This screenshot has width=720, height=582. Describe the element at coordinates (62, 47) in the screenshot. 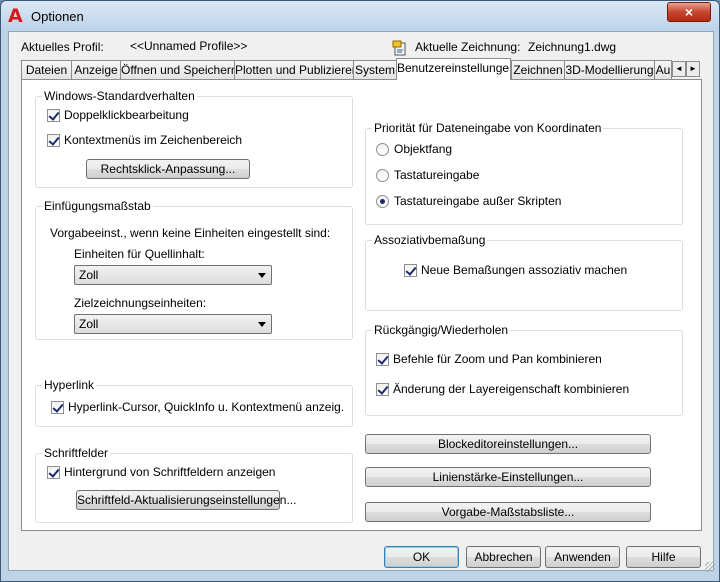

I see `current-profile-label: Aktuelles Profil:` at that location.